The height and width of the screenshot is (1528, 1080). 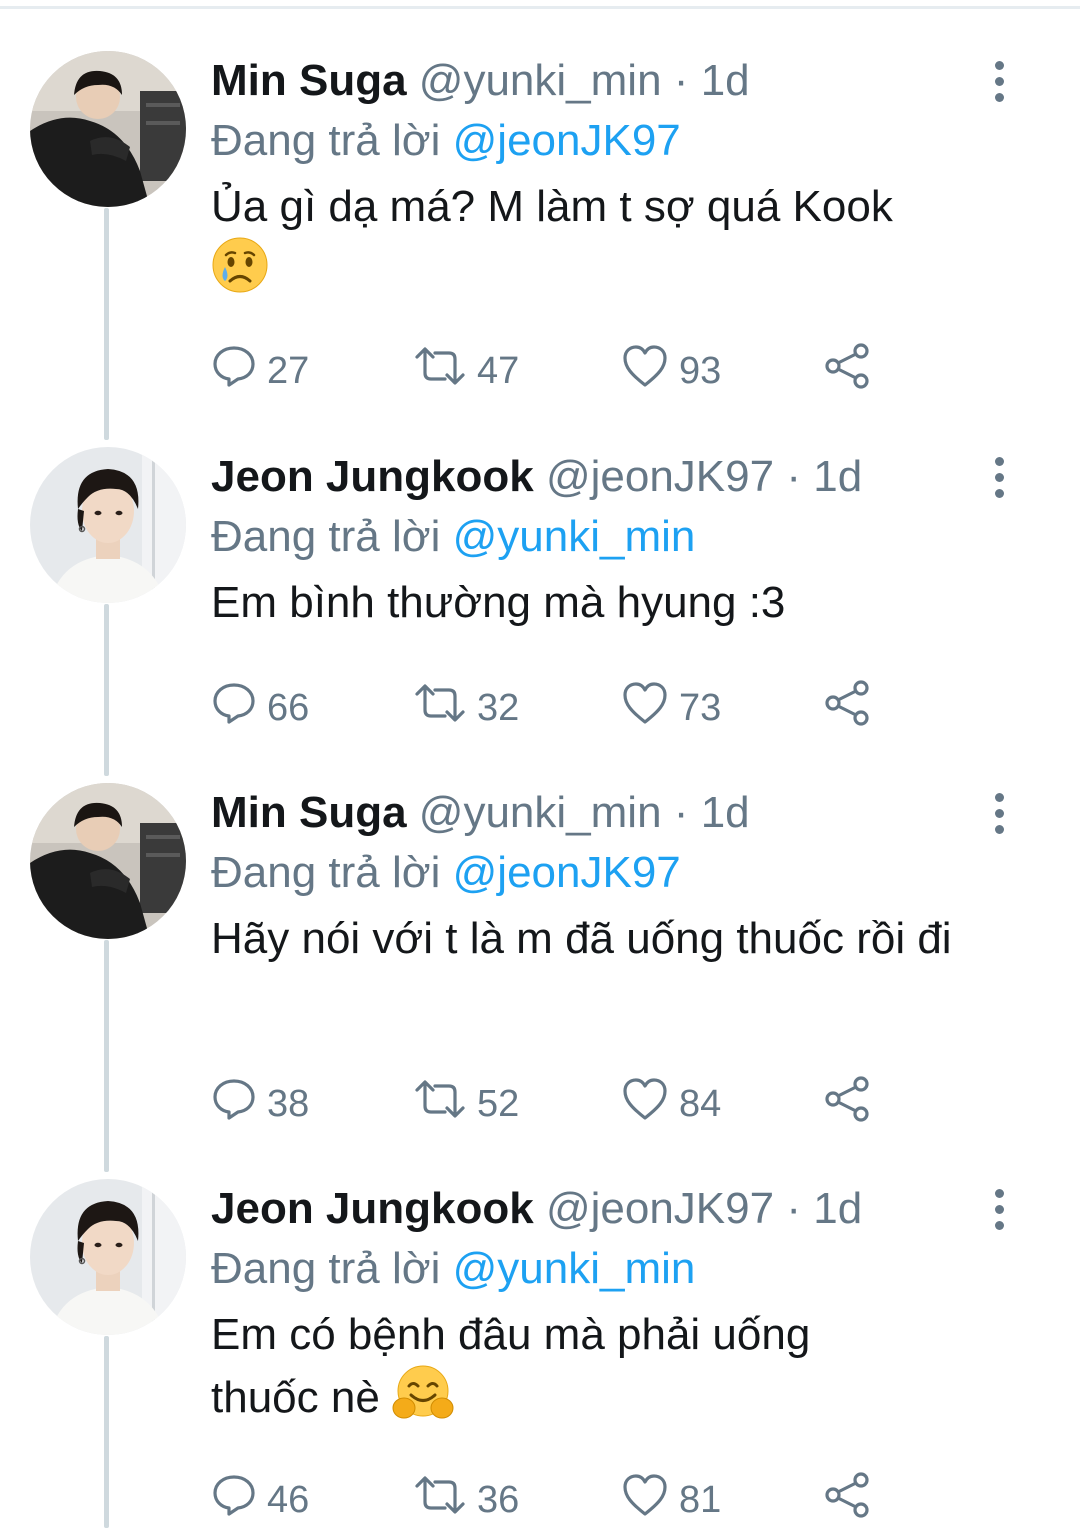 What do you see at coordinates (260, 1500) in the screenshot?
I see `reply-button: 46` at bounding box center [260, 1500].